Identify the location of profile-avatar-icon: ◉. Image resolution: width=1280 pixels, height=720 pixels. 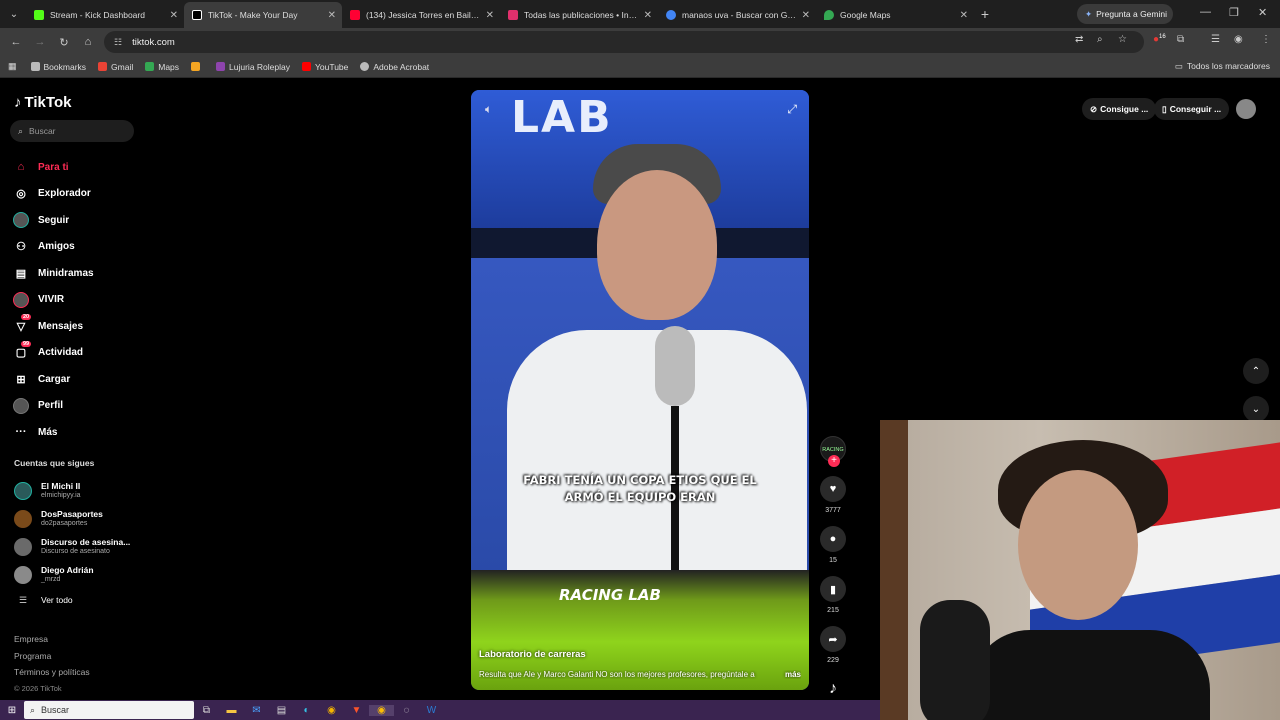
(1238, 39).